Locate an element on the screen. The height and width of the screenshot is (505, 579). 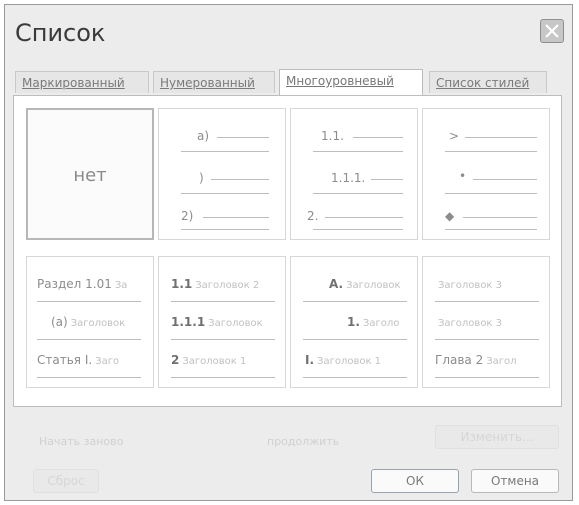
continue-numbering-option: продолжить is located at coordinates (303, 441).